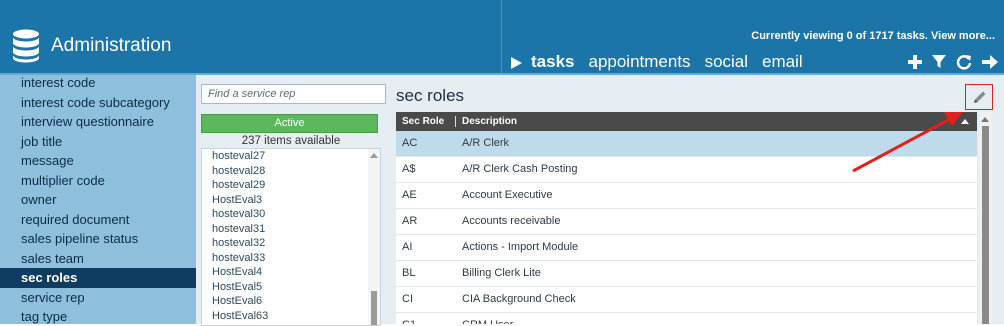 The width and height of the screenshot is (1004, 326). What do you see at coordinates (486, 143) in the screenshot?
I see `cell-description: A/R Clerk` at bounding box center [486, 143].